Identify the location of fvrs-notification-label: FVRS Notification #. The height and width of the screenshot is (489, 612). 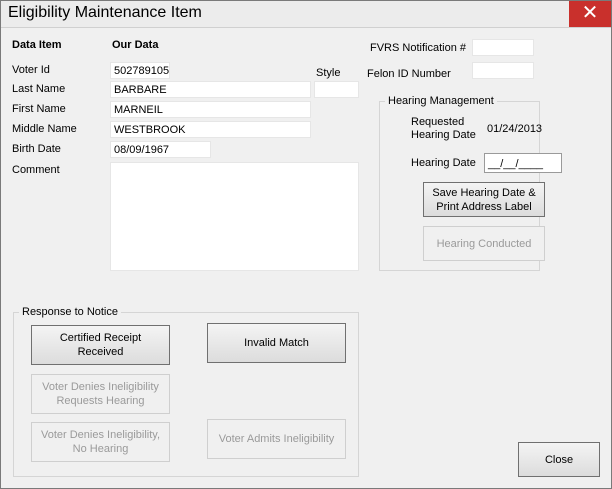
(418, 48).